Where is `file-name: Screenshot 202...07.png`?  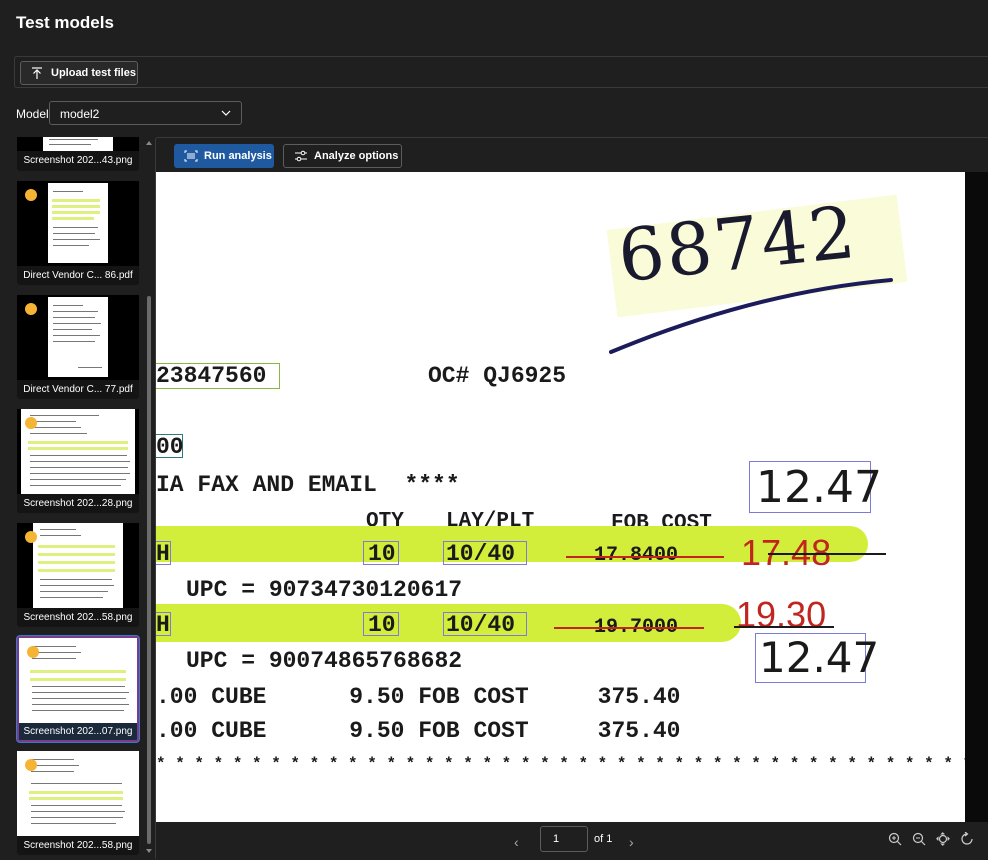
file-name: Screenshot 202...07.png is located at coordinates (78, 731).